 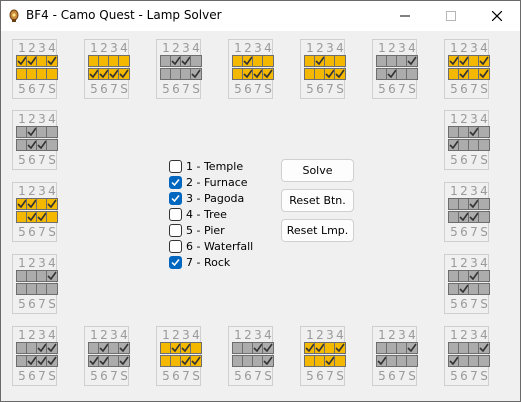 What do you see at coordinates (208, 262) in the screenshot?
I see `location-label: 7 - Rock` at bounding box center [208, 262].